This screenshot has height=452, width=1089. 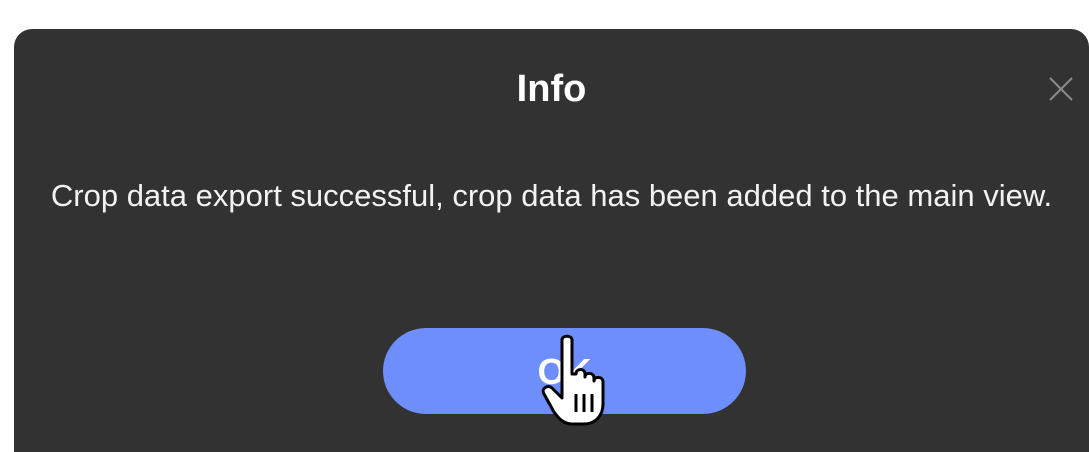 I want to click on dialog-title: Info, so click(x=551, y=89).